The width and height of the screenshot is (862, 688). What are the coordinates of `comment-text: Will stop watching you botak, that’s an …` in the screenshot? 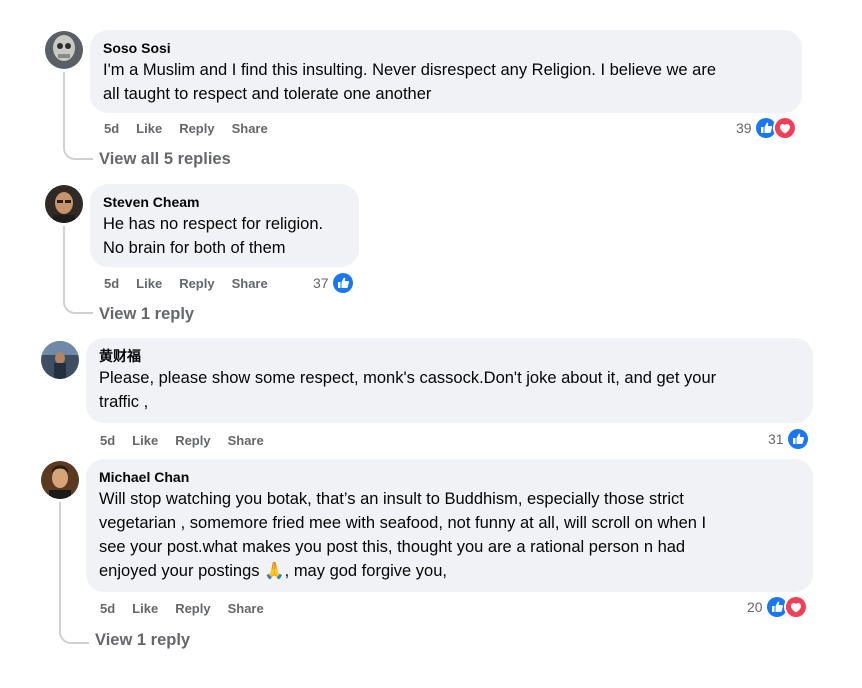 It's located at (403, 535).